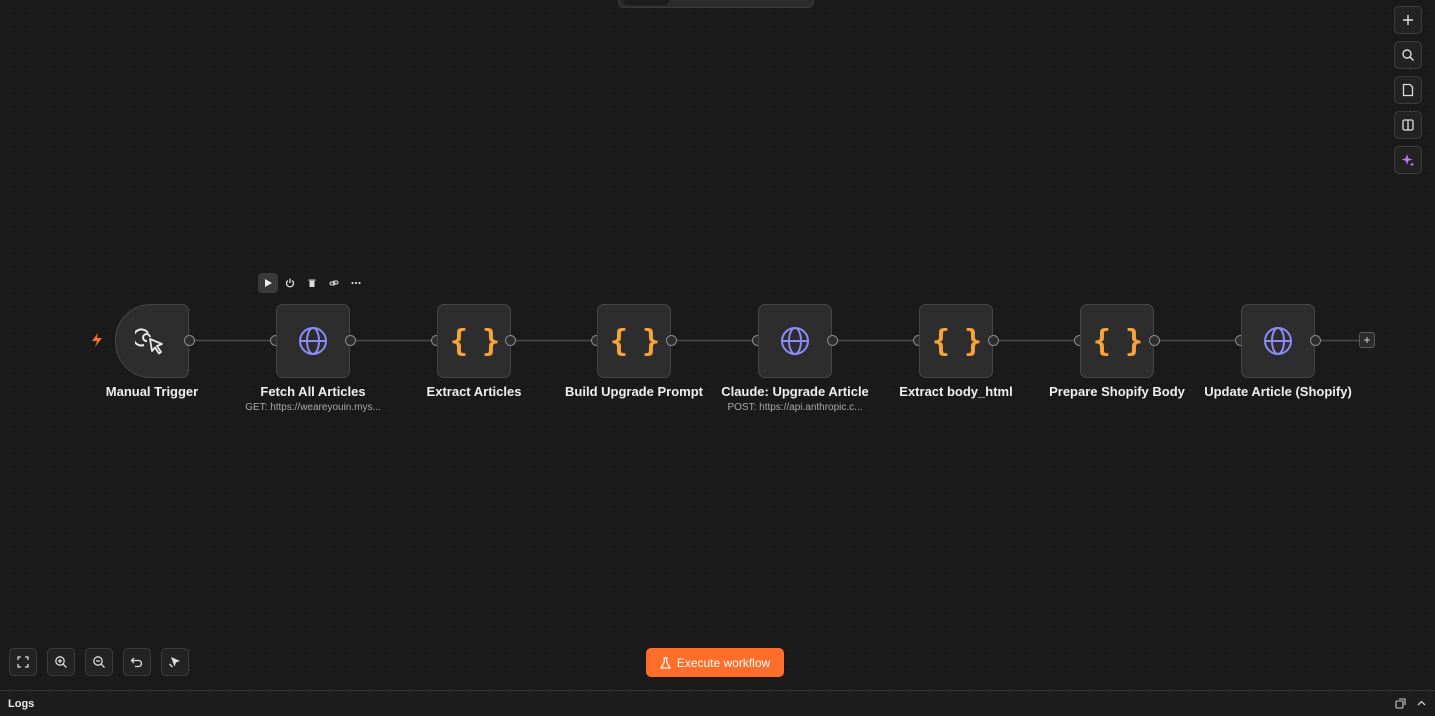 This screenshot has height=716, width=1435. I want to click on node-label: Extract Articles, so click(474, 391).